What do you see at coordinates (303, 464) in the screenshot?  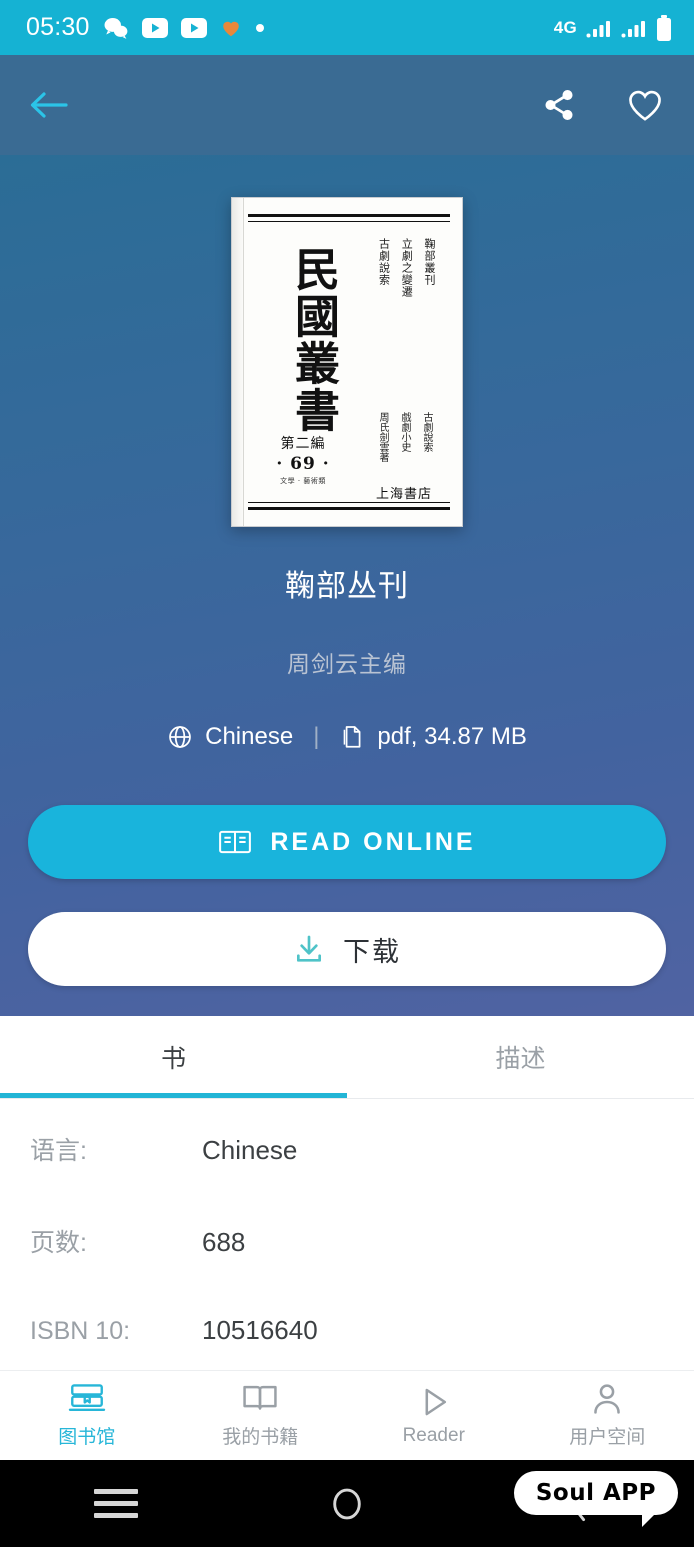 I see `cover-volume-number: · 69 ·` at bounding box center [303, 464].